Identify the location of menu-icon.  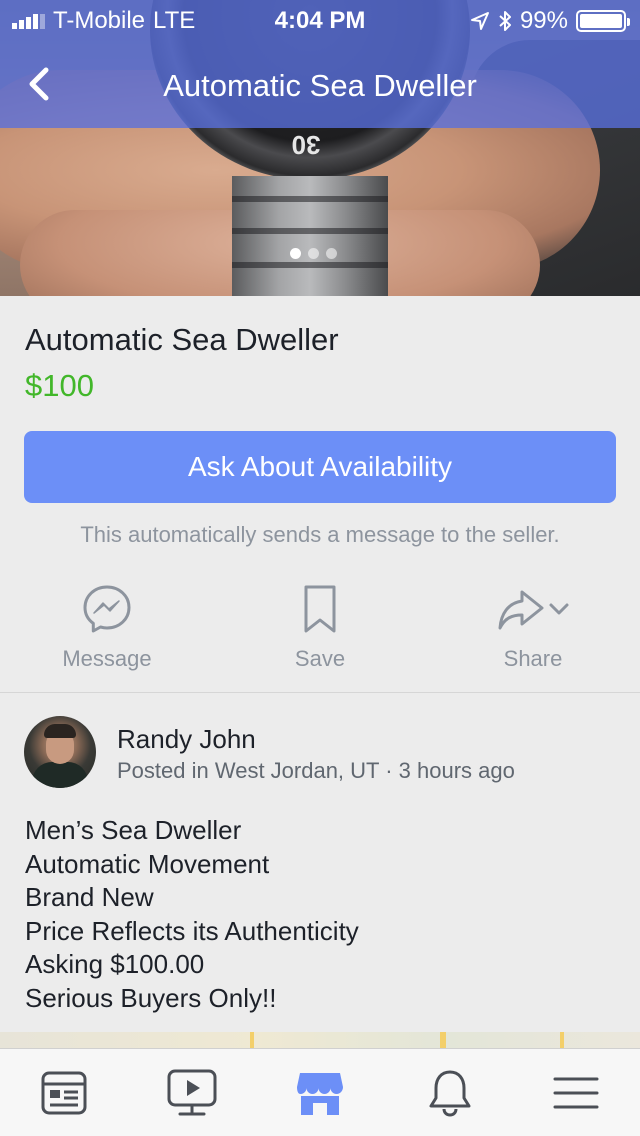
(576, 1093).